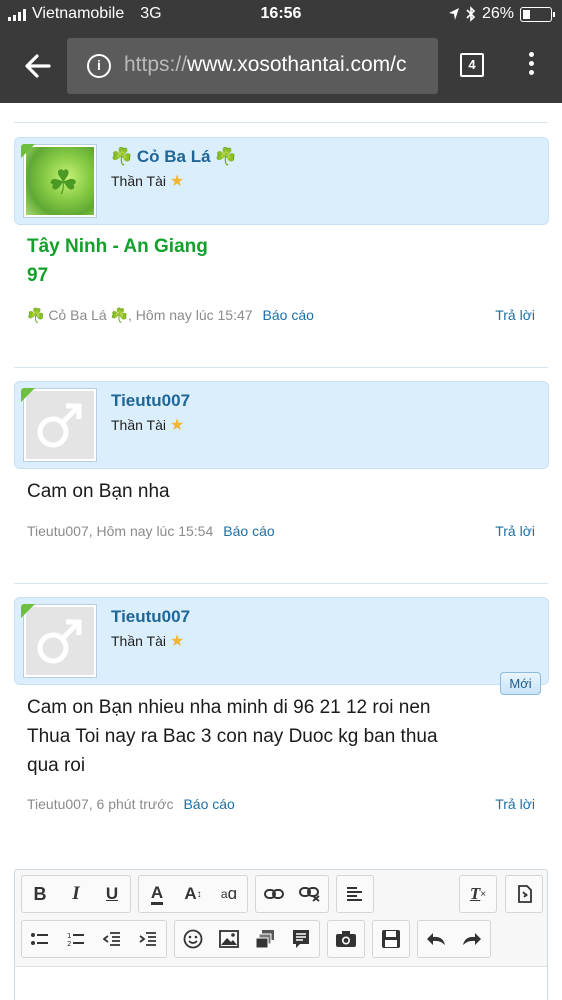 This screenshot has width=562, height=1000. What do you see at coordinates (38, 275) in the screenshot?
I see `message-line: 97` at bounding box center [38, 275].